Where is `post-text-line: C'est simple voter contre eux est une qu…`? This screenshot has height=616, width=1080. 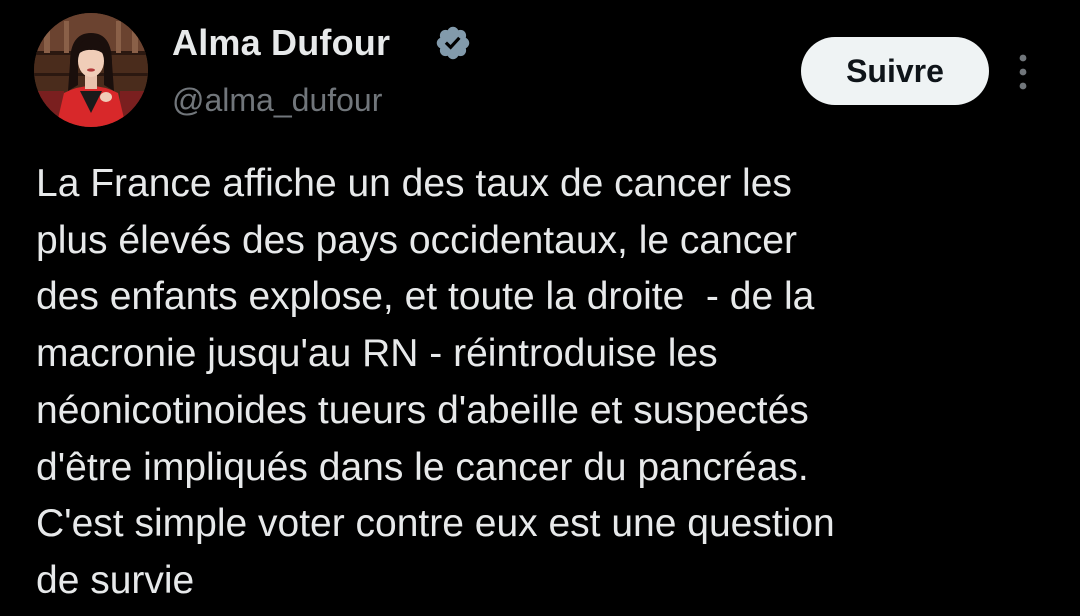 post-text-line: C'est simple voter contre eux est une qu… is located at coordinates (435, 524).